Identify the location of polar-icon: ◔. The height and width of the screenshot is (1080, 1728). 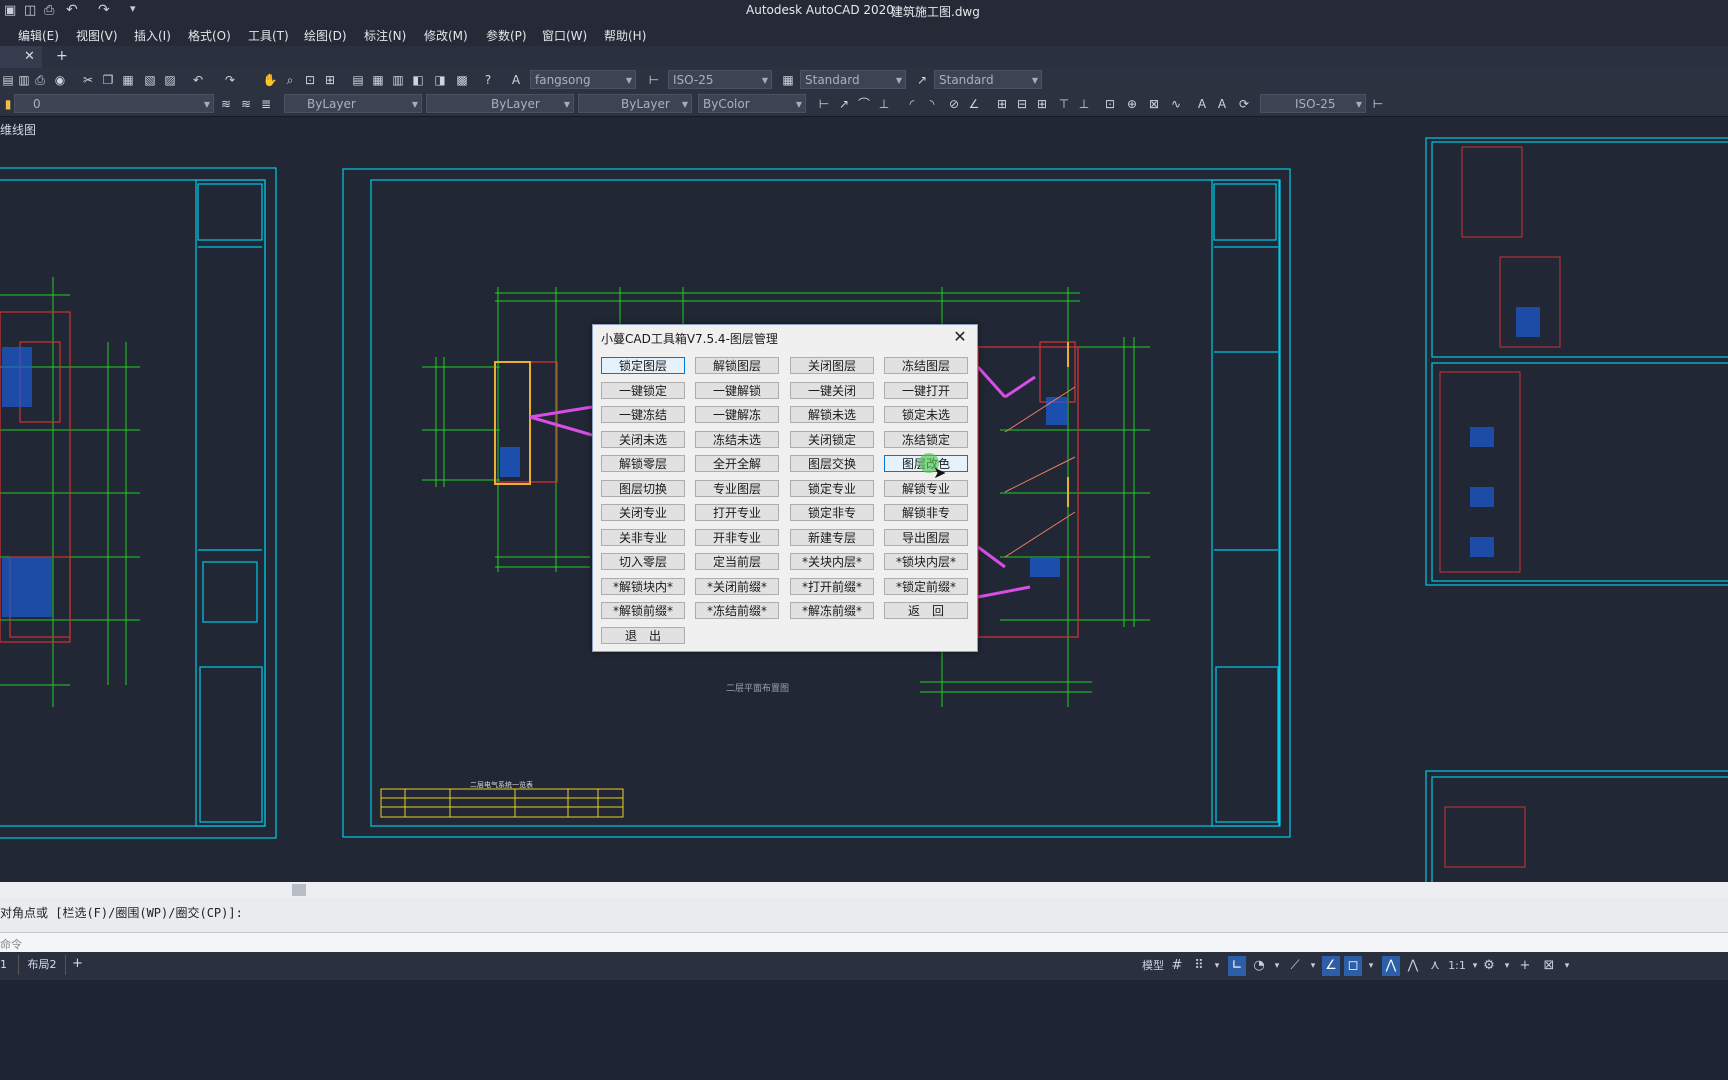
(1259, 966).